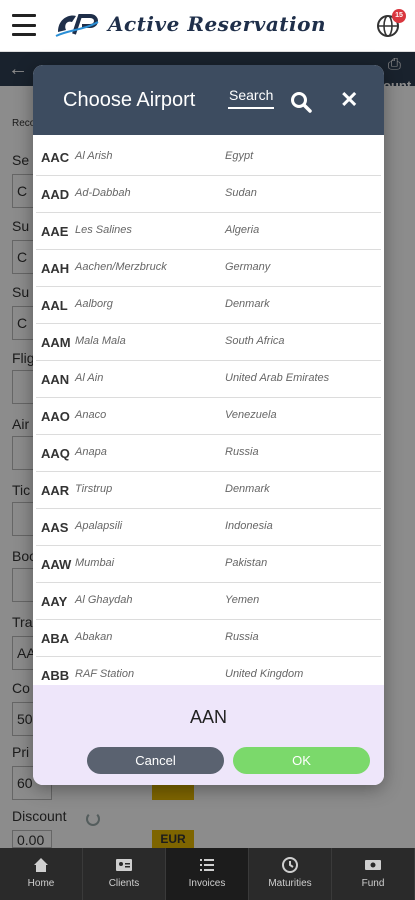  Describe the element at coordinates (94, 156) in the screenshot. I see `airport-name: Al Arish` at that location.